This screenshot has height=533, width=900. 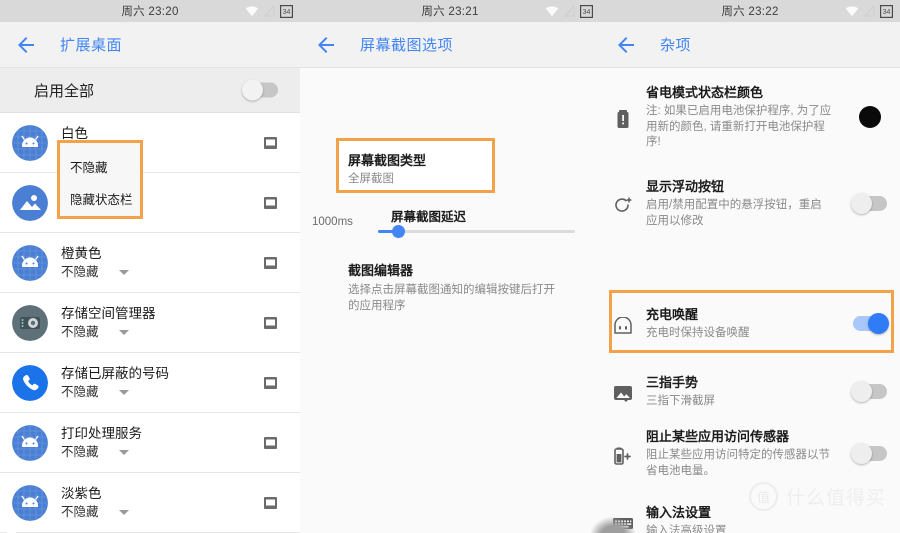 What do you see at coordinates (150, 203) in the screenshot?
I see `table-row` at bounding box center [150, 203].